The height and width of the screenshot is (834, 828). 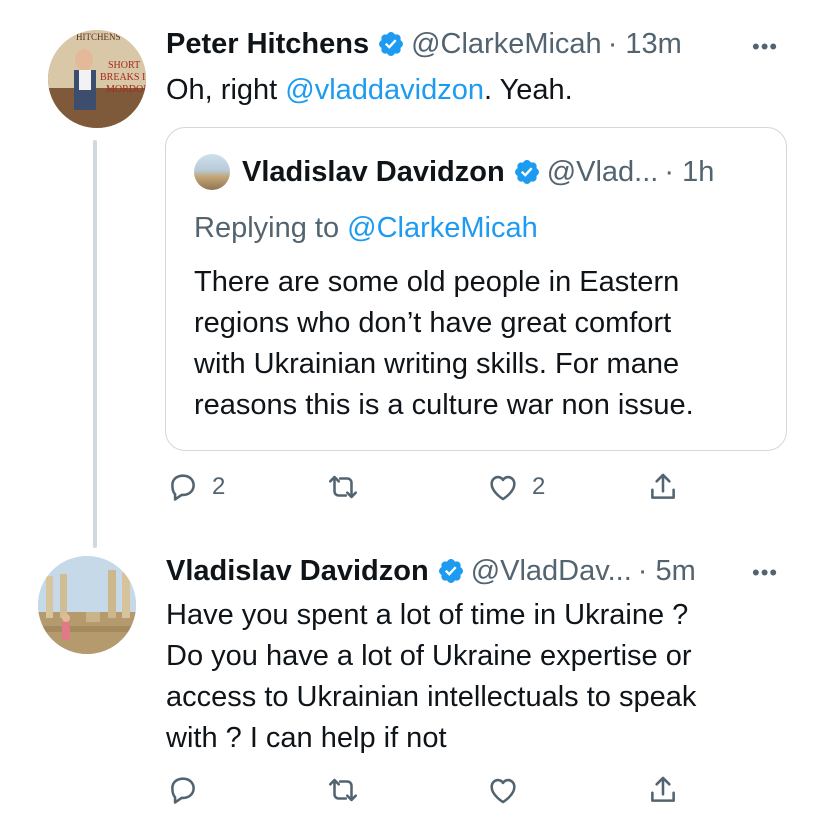 What do you see at coordinates (528, 90) in the screenshot?
I see `tweet-text-segment: . Yeah.` at bounding box center [528, 90].